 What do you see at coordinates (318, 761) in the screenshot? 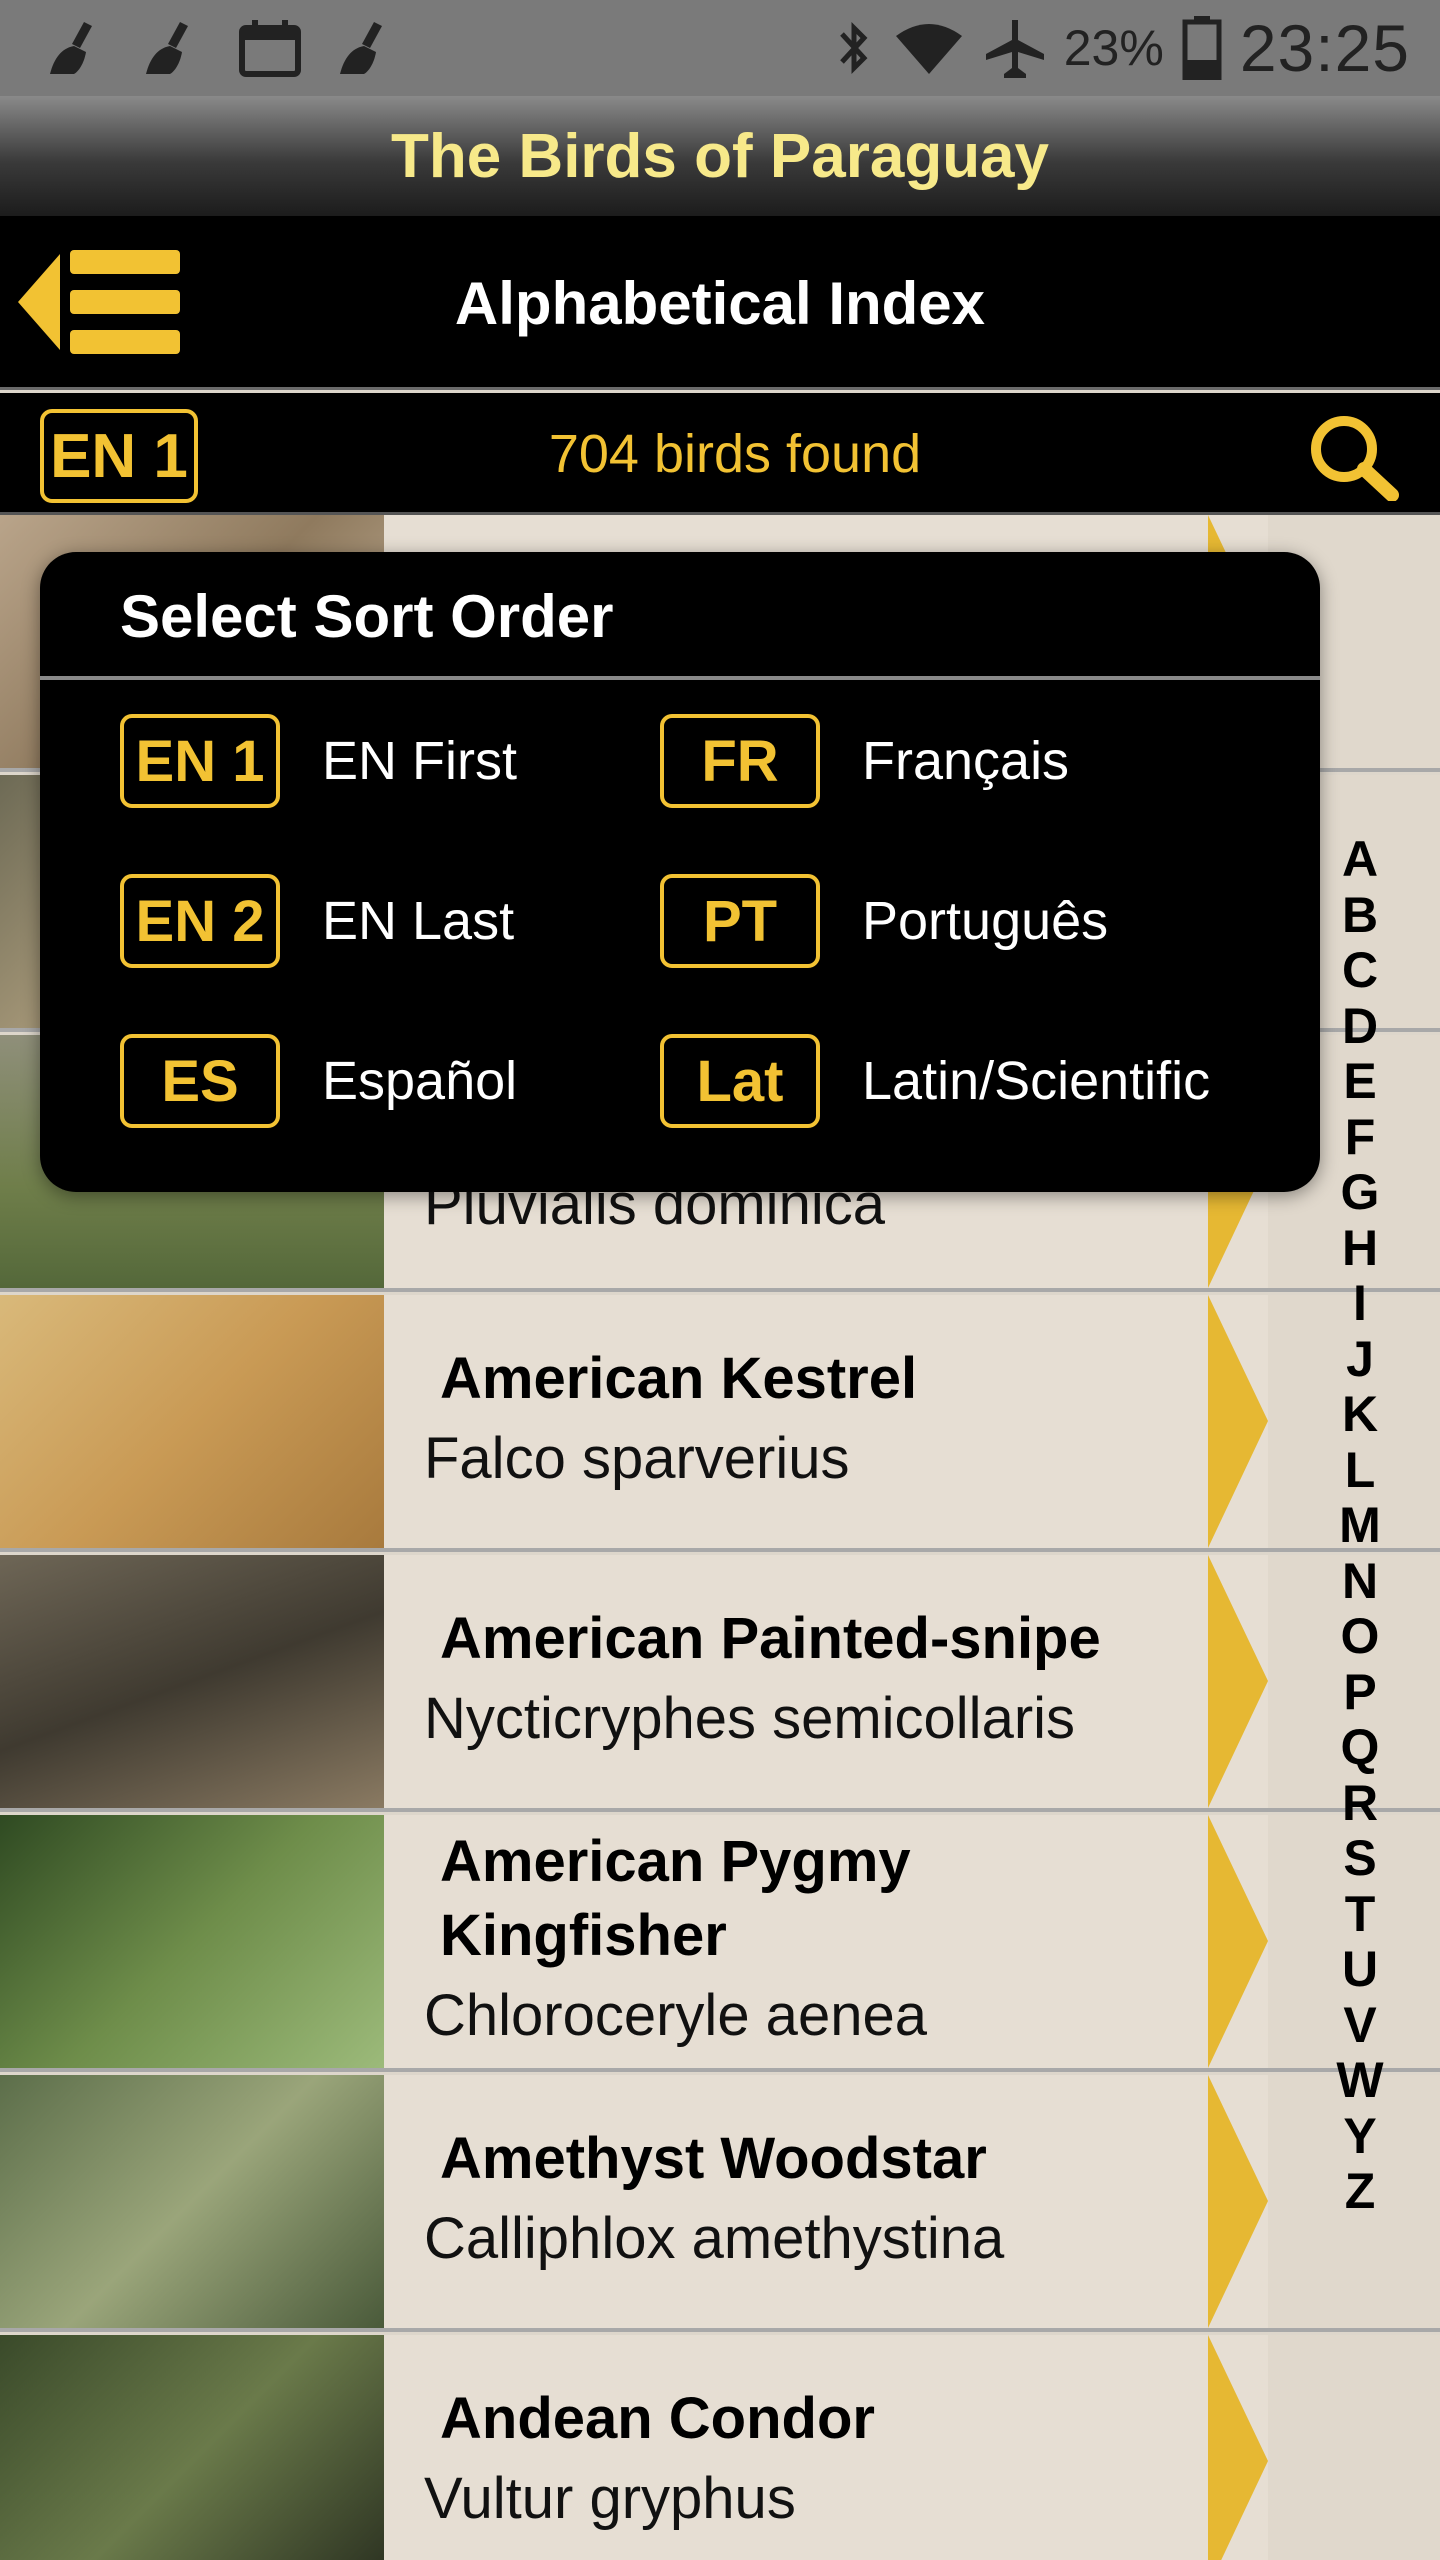
I see `sort-option-en1: EN 1 EN First` at bounding box center [318, 761].